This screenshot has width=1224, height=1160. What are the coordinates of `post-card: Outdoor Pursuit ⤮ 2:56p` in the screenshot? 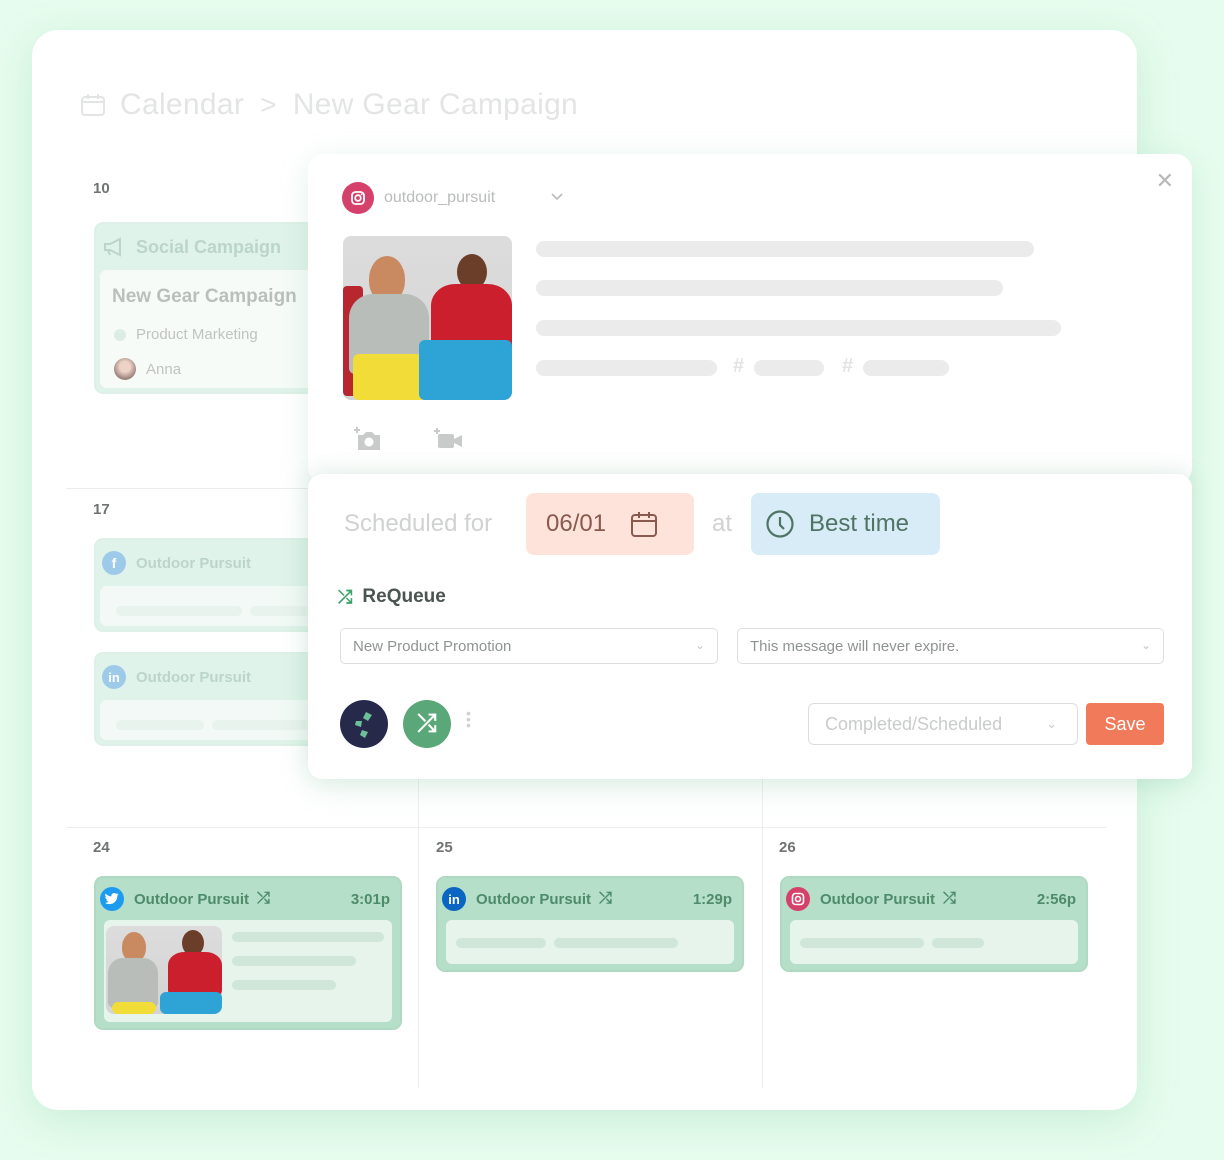 It's located at (934, 924).